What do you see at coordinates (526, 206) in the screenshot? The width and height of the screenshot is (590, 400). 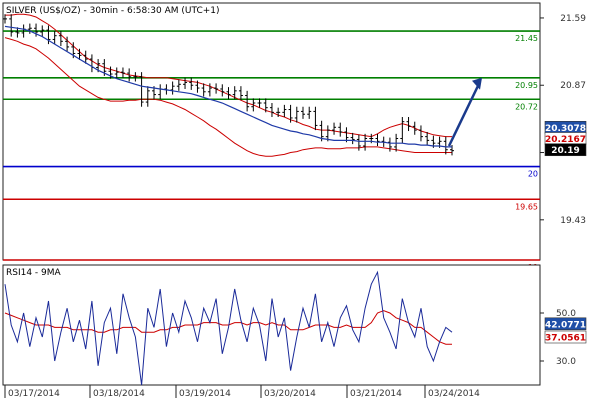 I see `level-label-4: 19.65` at bounding box center [526, 206].